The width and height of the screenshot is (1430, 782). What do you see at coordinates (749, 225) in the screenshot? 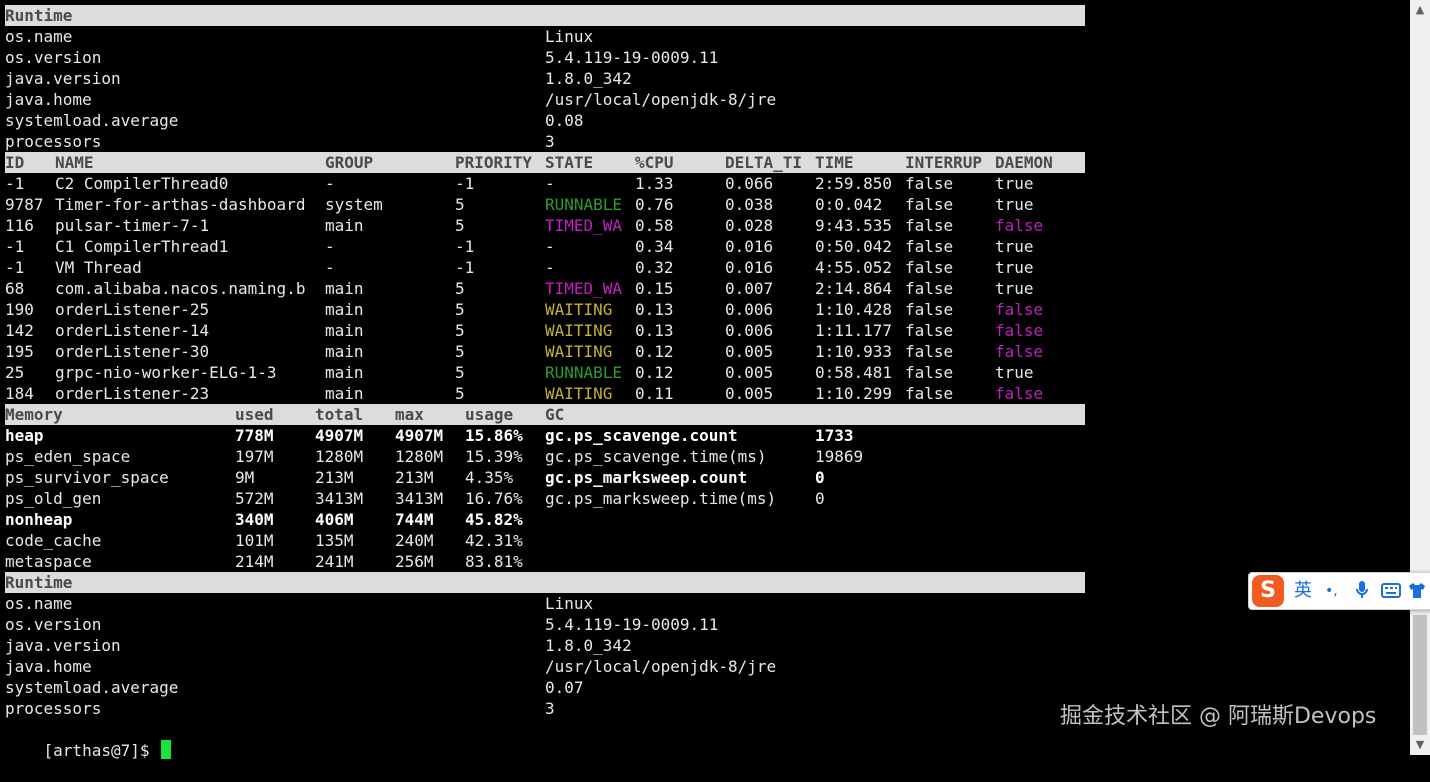
I see `thread-delta: 0.028` at bounding box center [749, 225].